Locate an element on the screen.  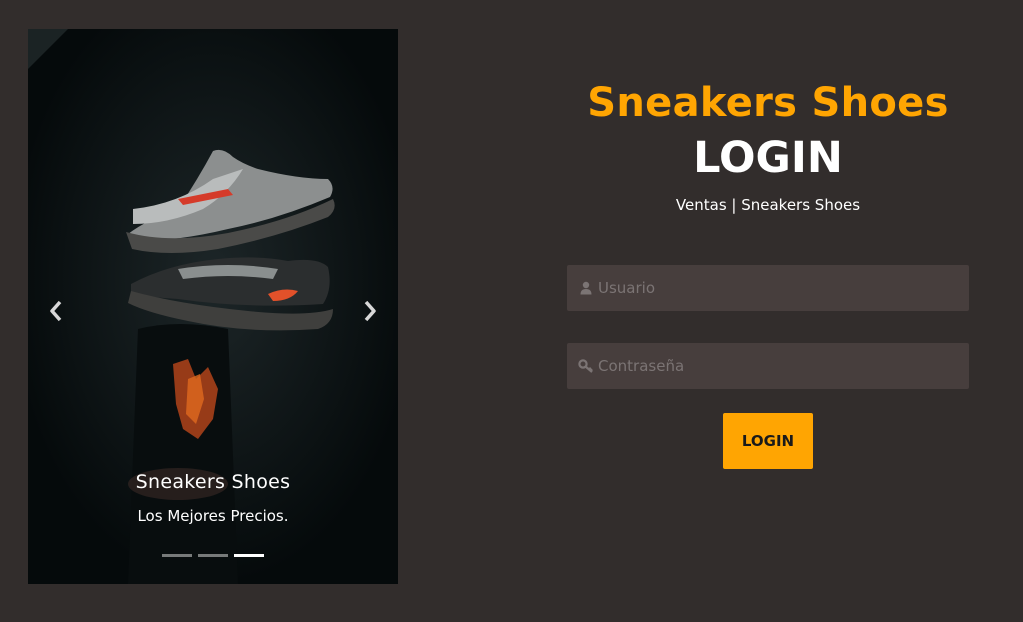
key-icon is located at coordinates (586, 366).